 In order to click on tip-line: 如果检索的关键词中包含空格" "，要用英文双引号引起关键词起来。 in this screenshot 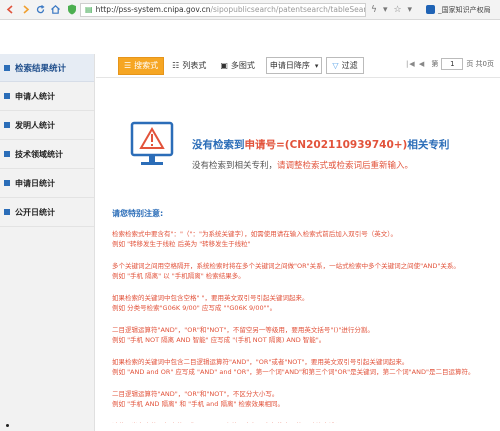, I will do `click(210, 298)`.